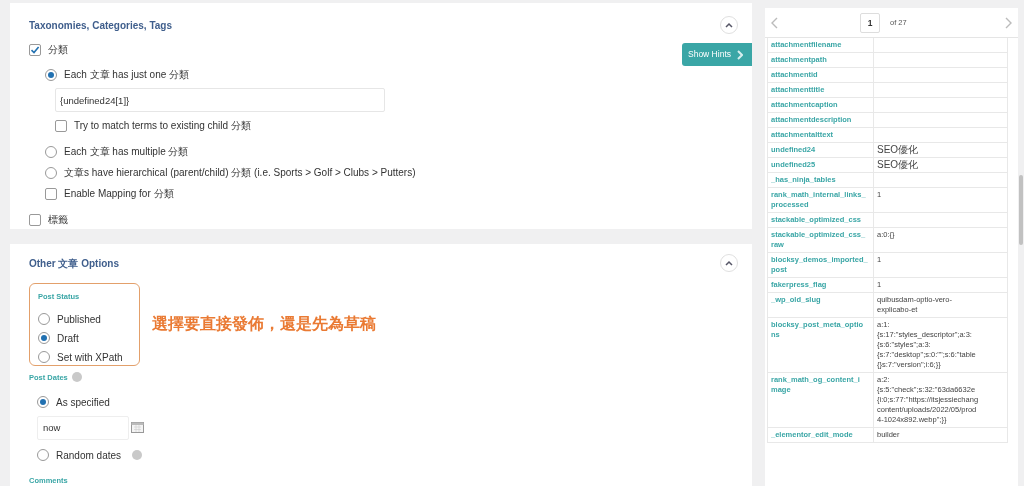 The width and height of the screenshot is (1024, 486). Describe the element at coordinates (220, 100) in the screenshot. I see `text-field: {undefined24[1]}` at that location.